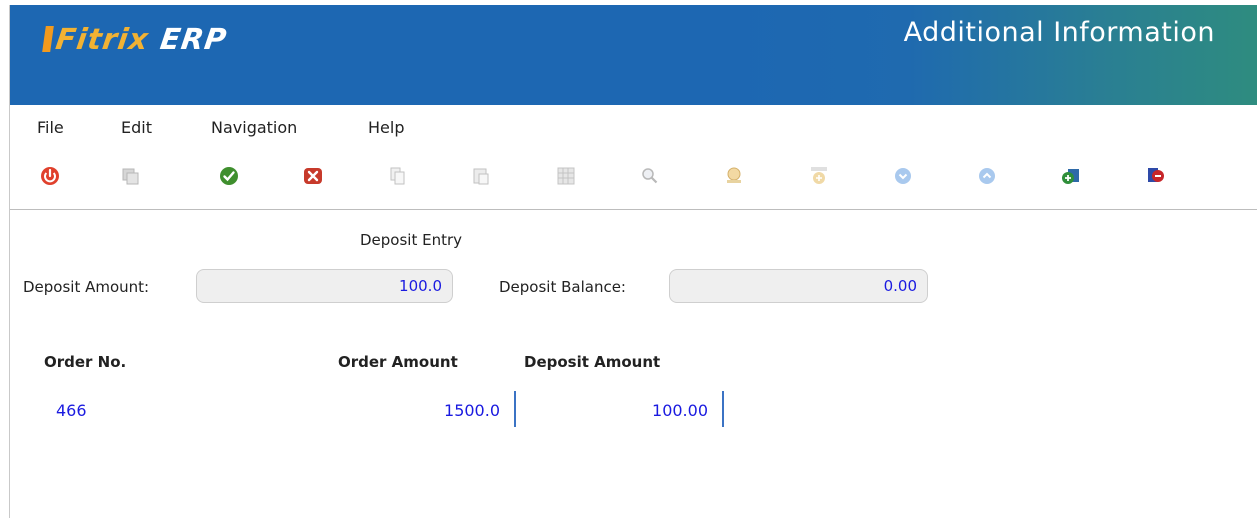  Describe the element at coordinates (1059, 32) in the screenshot. I see `window-title: Additional Information` at that location.